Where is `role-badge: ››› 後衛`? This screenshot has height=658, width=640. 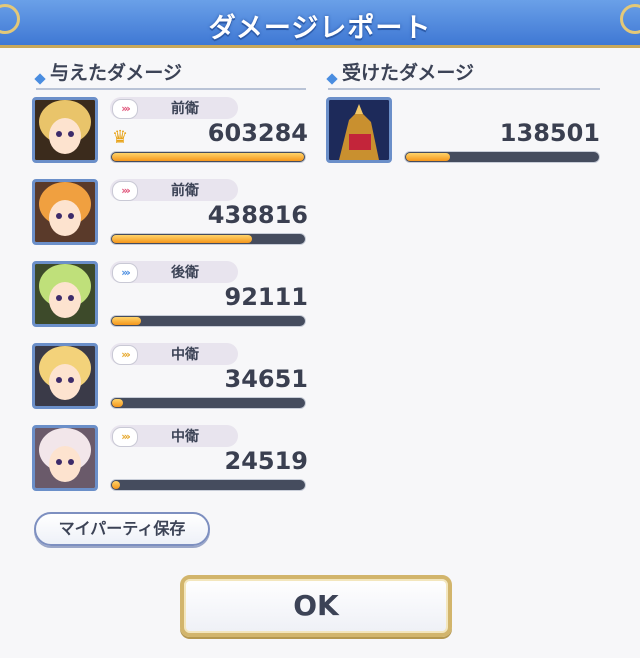
role-badge: ››› 後衛 is located at coordinates (174, 272).